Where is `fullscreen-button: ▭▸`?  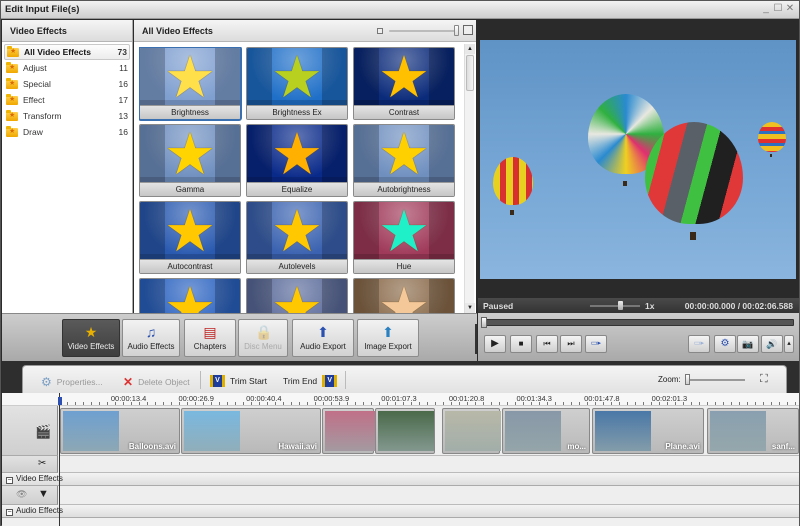
fullscreen-button: ▭▸ is located at coordinates (699, 344).